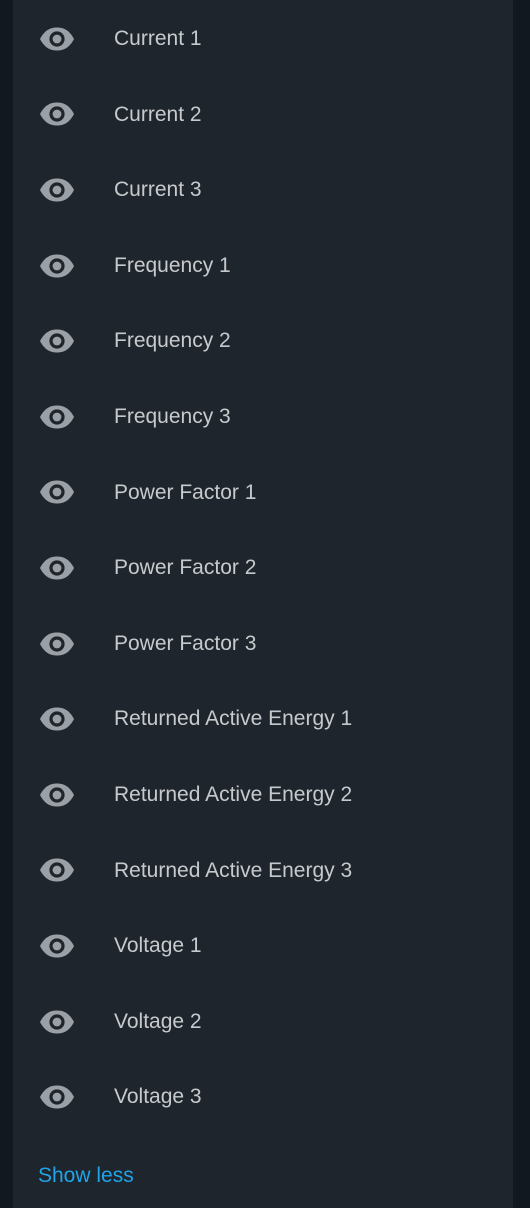 This screenshot has width=530, height=1208. I want to click on entity-label: Power Factor 1, so click(185, 492).